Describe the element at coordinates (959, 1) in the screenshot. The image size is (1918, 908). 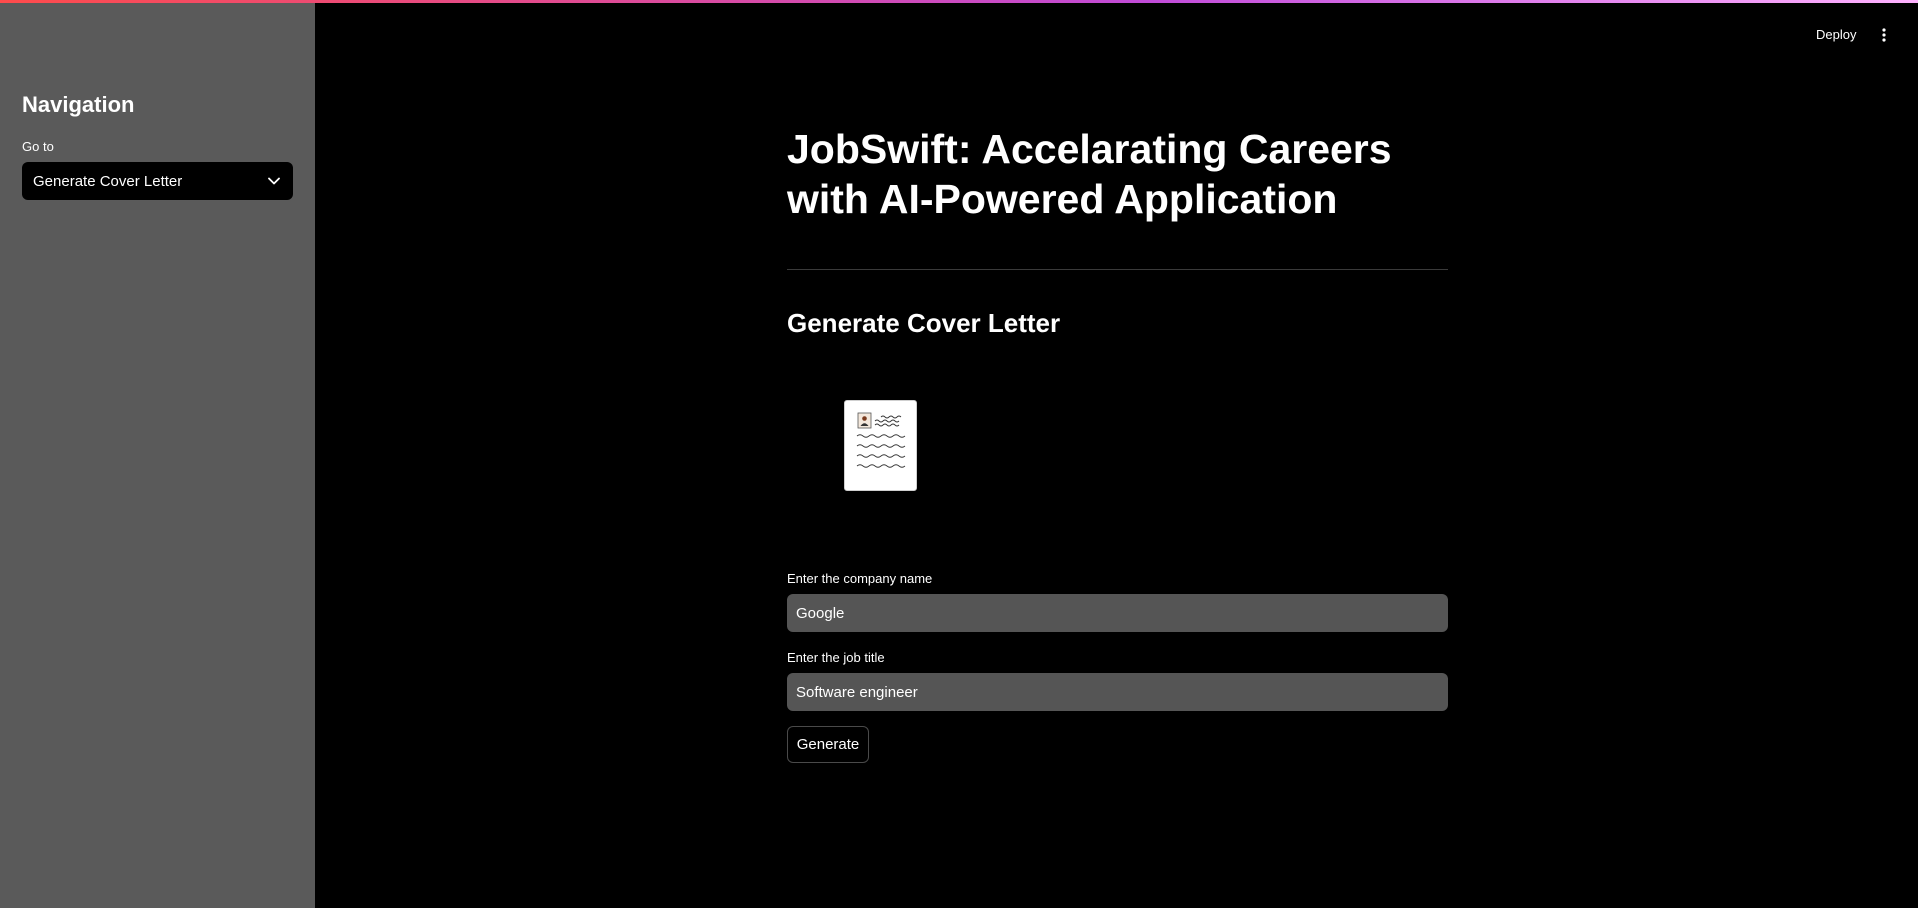
I see `top-accent-bar` at that location.